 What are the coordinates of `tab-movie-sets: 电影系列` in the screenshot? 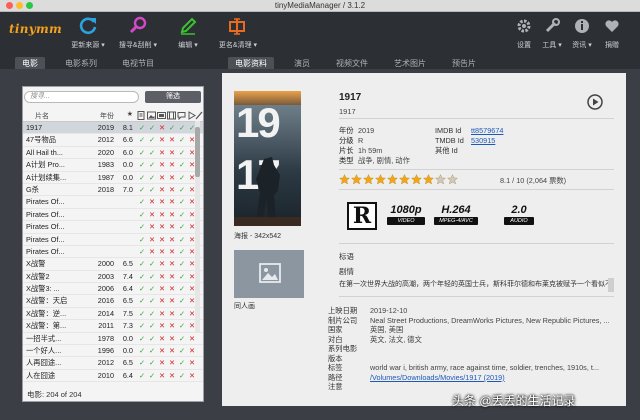 It's located at (81, 63).